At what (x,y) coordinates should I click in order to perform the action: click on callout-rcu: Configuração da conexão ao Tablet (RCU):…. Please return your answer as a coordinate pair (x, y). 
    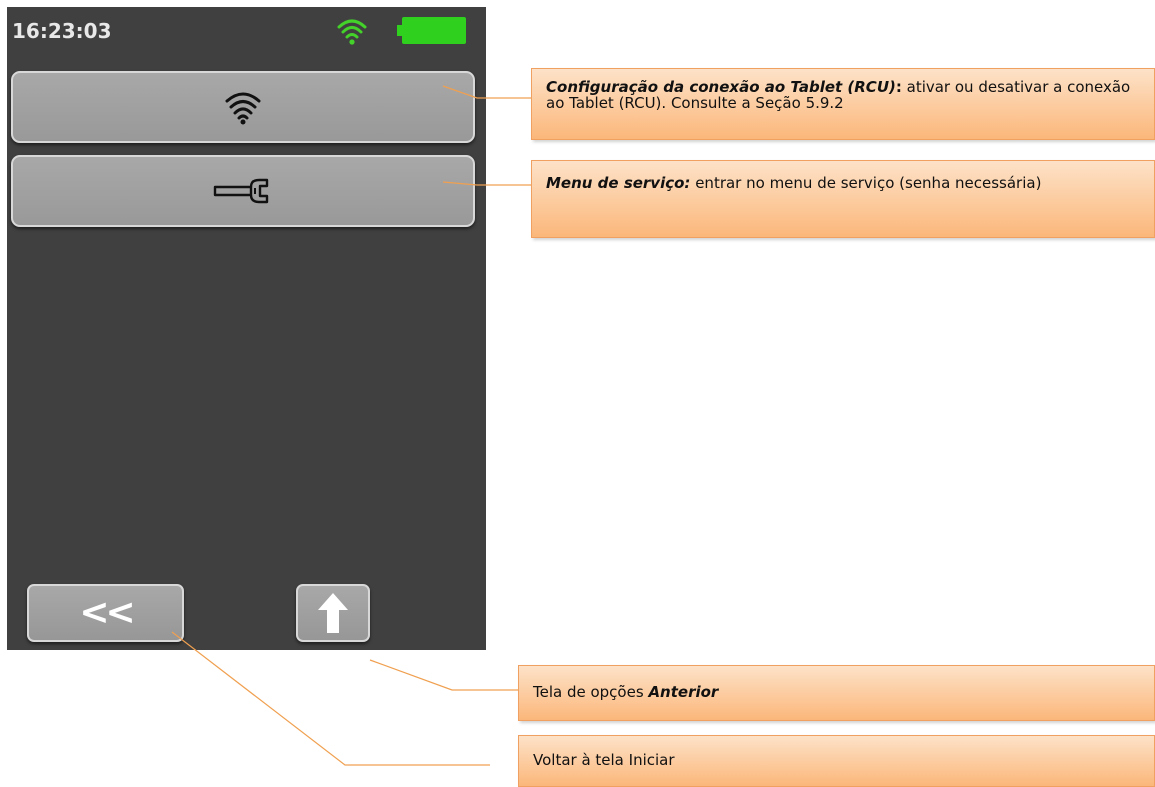
    Looking at the image, I should click on (843, 104).